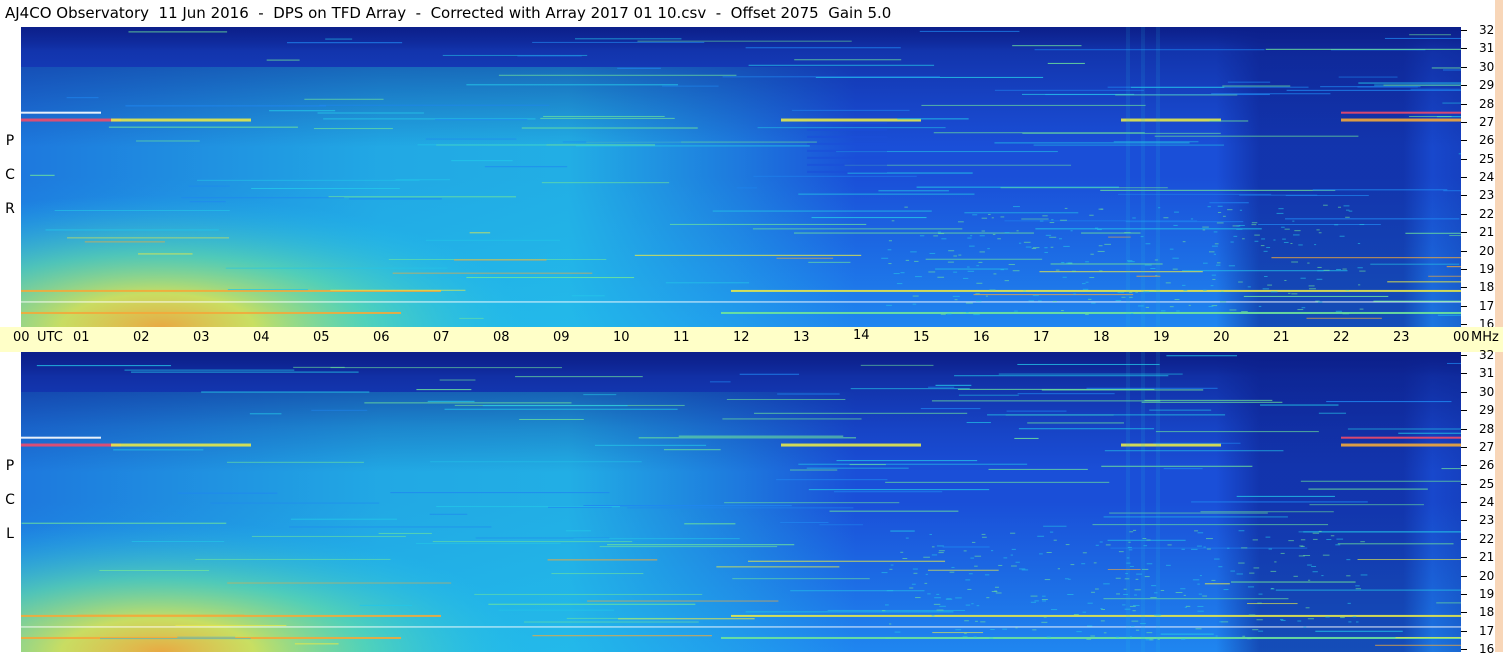 The image size is (1503, 672). What do you see at coordinates (321, 337) in the screenshot?
I see `time-tick-label: 05` at bounding box center [321, 337].